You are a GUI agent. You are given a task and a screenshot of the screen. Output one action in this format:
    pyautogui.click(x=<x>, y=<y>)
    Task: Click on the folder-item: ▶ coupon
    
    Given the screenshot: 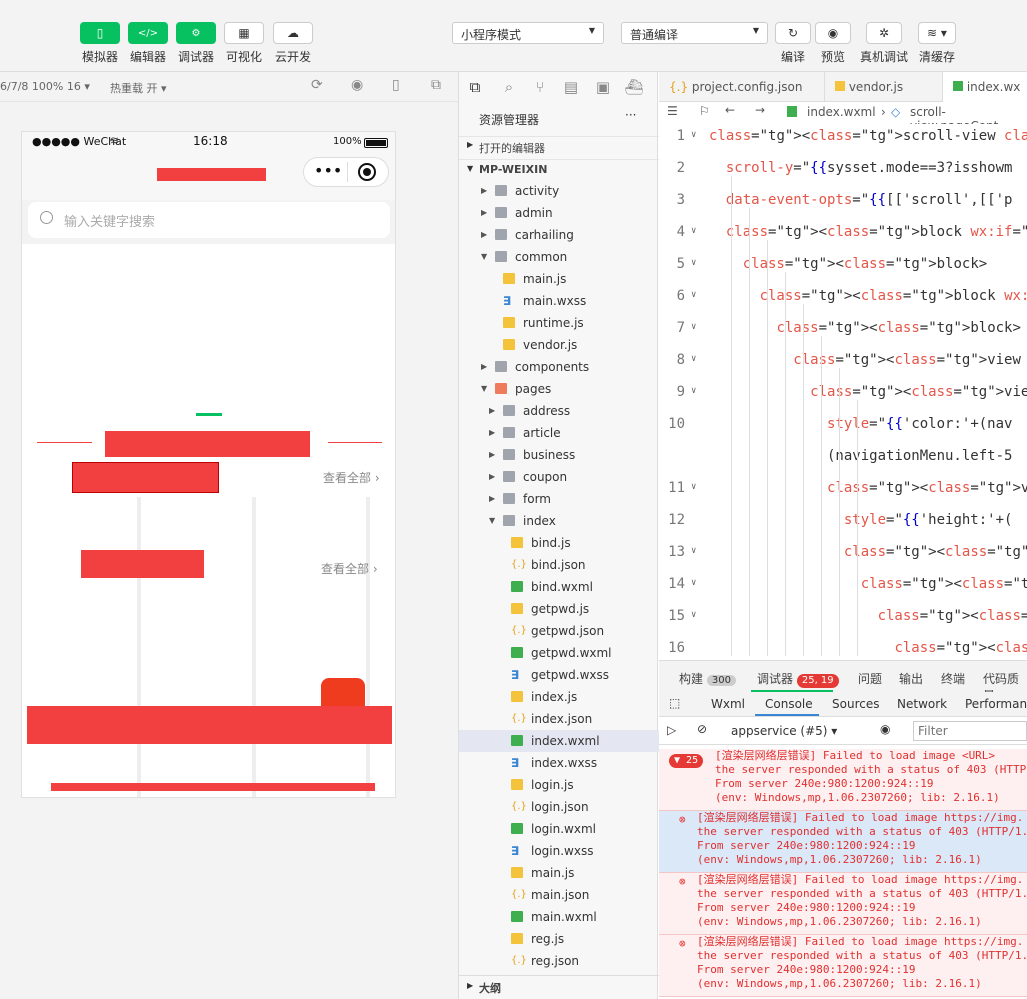 What is the action you would take?
    pyautogui.click(x=559, y=477)
    